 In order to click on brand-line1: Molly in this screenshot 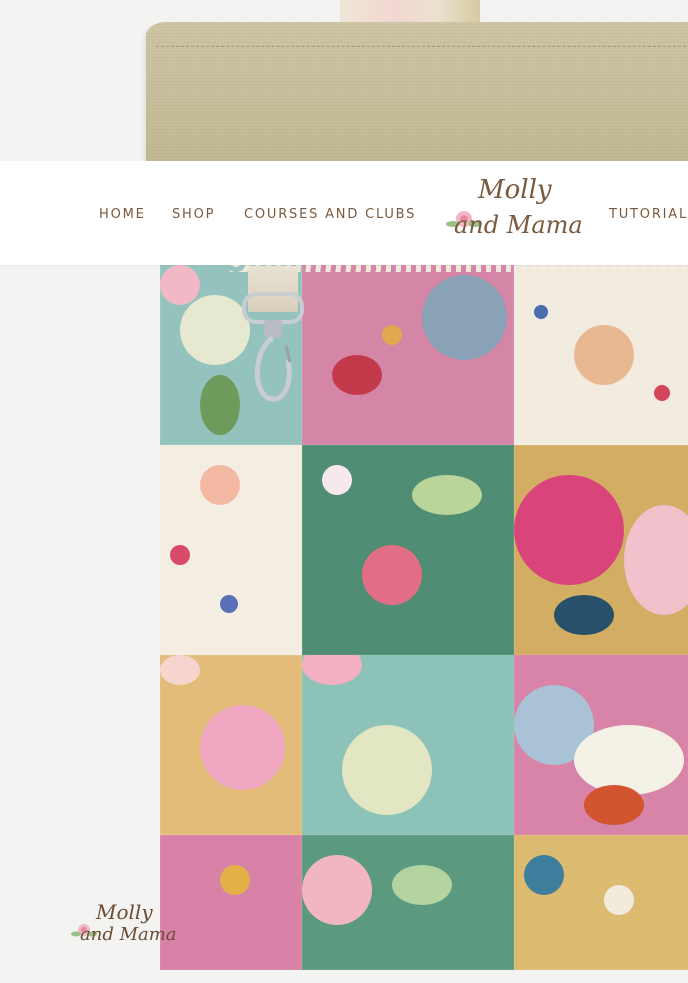, I will do `click(515, 190)`.